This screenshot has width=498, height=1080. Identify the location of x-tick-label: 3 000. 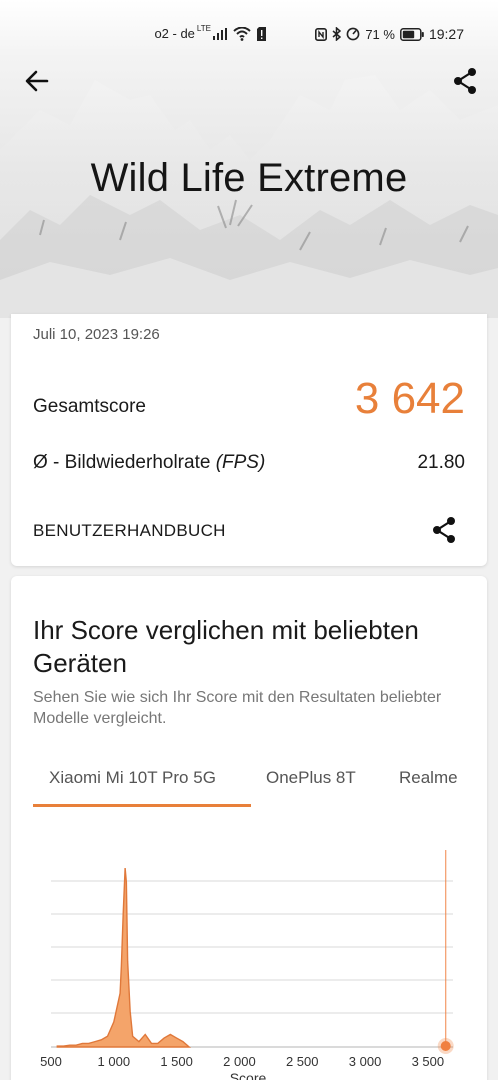
(365, 1061).